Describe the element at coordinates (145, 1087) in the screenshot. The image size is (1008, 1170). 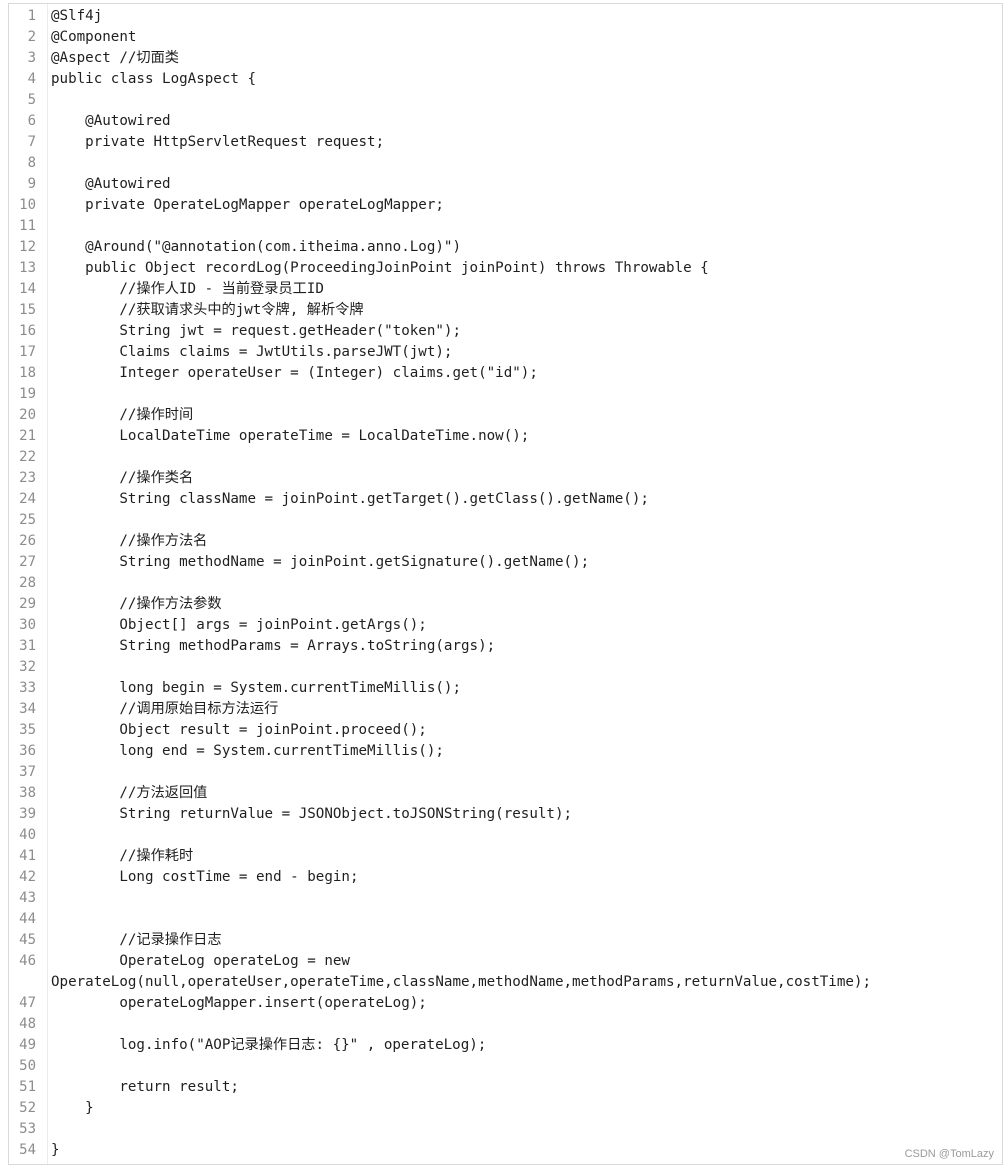
I see `line-code: return result;` at that location.